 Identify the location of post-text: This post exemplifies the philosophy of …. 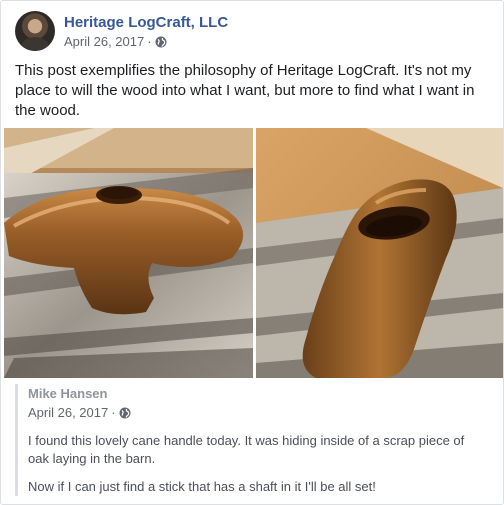
(245, 90).